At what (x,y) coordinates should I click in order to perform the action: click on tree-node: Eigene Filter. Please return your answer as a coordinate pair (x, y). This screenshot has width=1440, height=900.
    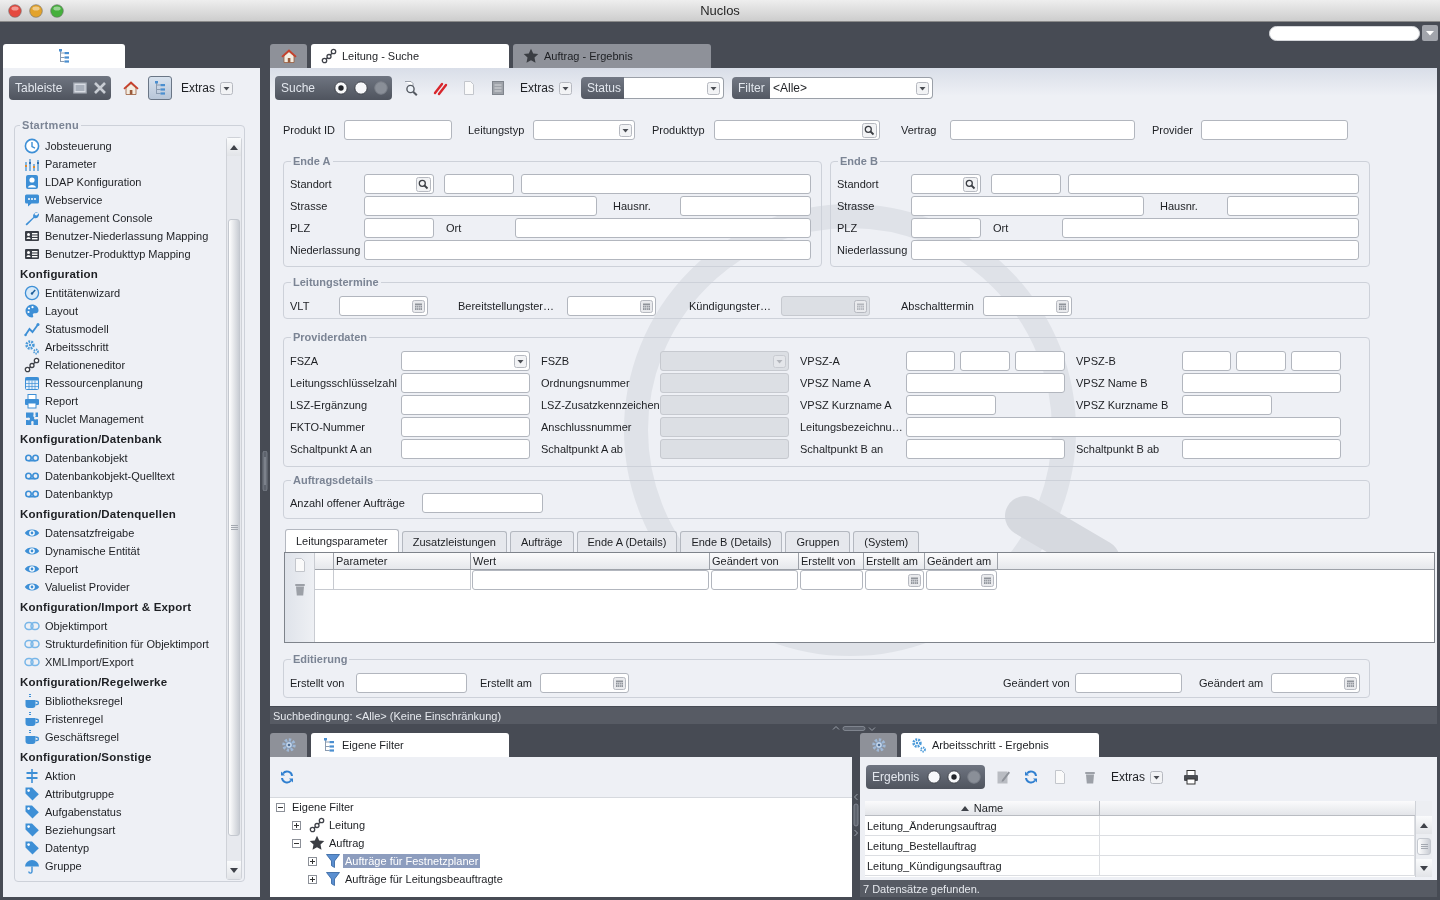
    Looking at the image, I should click on (323, 807).